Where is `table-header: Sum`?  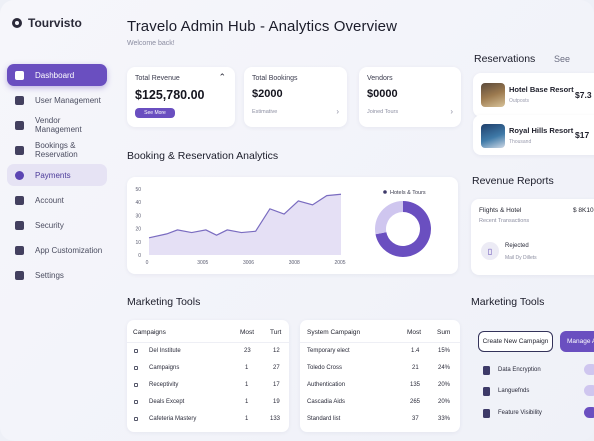 table-header: Sum is located at coordinates (444, 332).